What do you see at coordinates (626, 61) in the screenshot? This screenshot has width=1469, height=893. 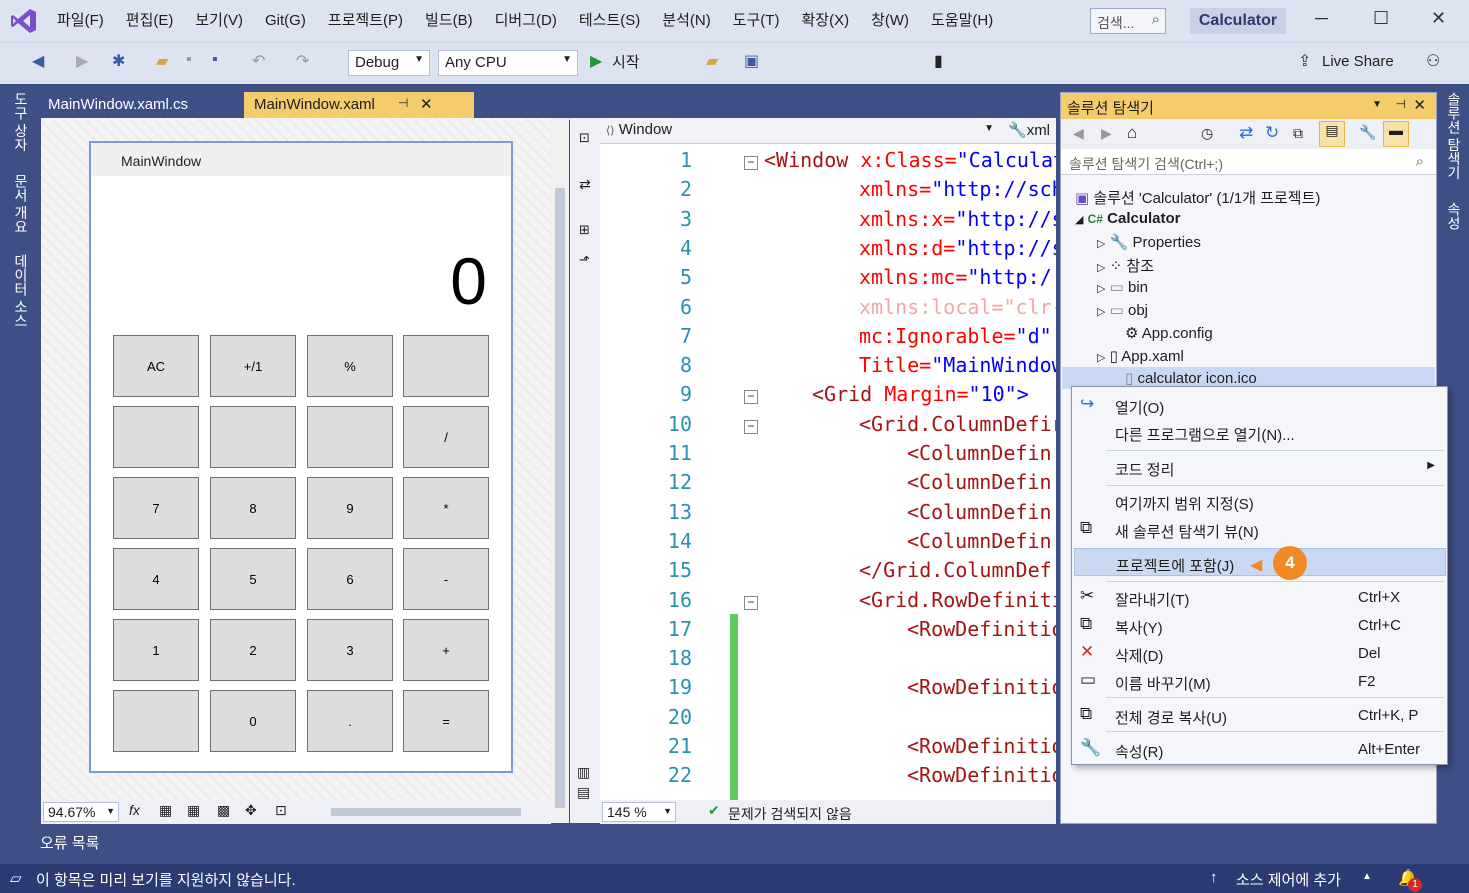 I see `start-button: 시작` at bounding box center [626, 61].